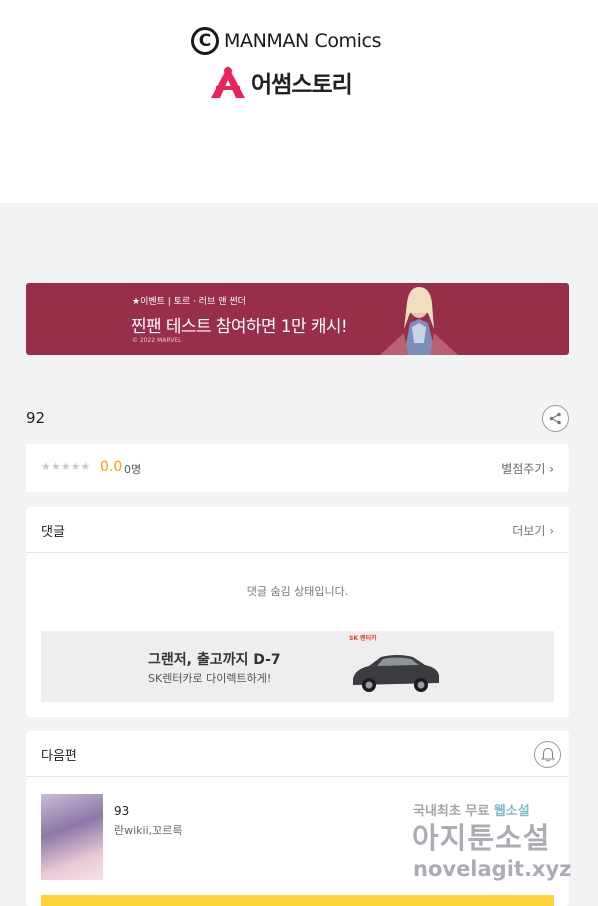  Describe the element at coordinates (396, 673) in the screenshot. I see `car-image` at that location.